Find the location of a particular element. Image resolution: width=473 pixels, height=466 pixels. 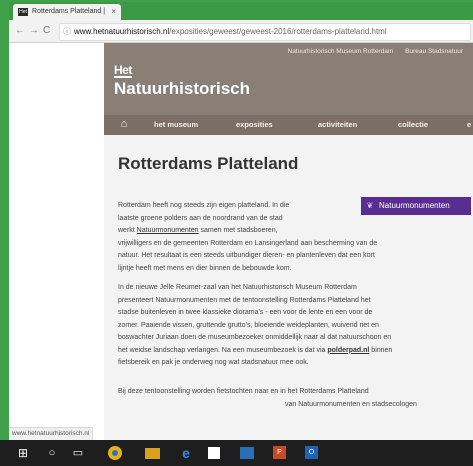

text-line: van Natuurmonumenten en stadsecologen is located at coordinates (351, 404).